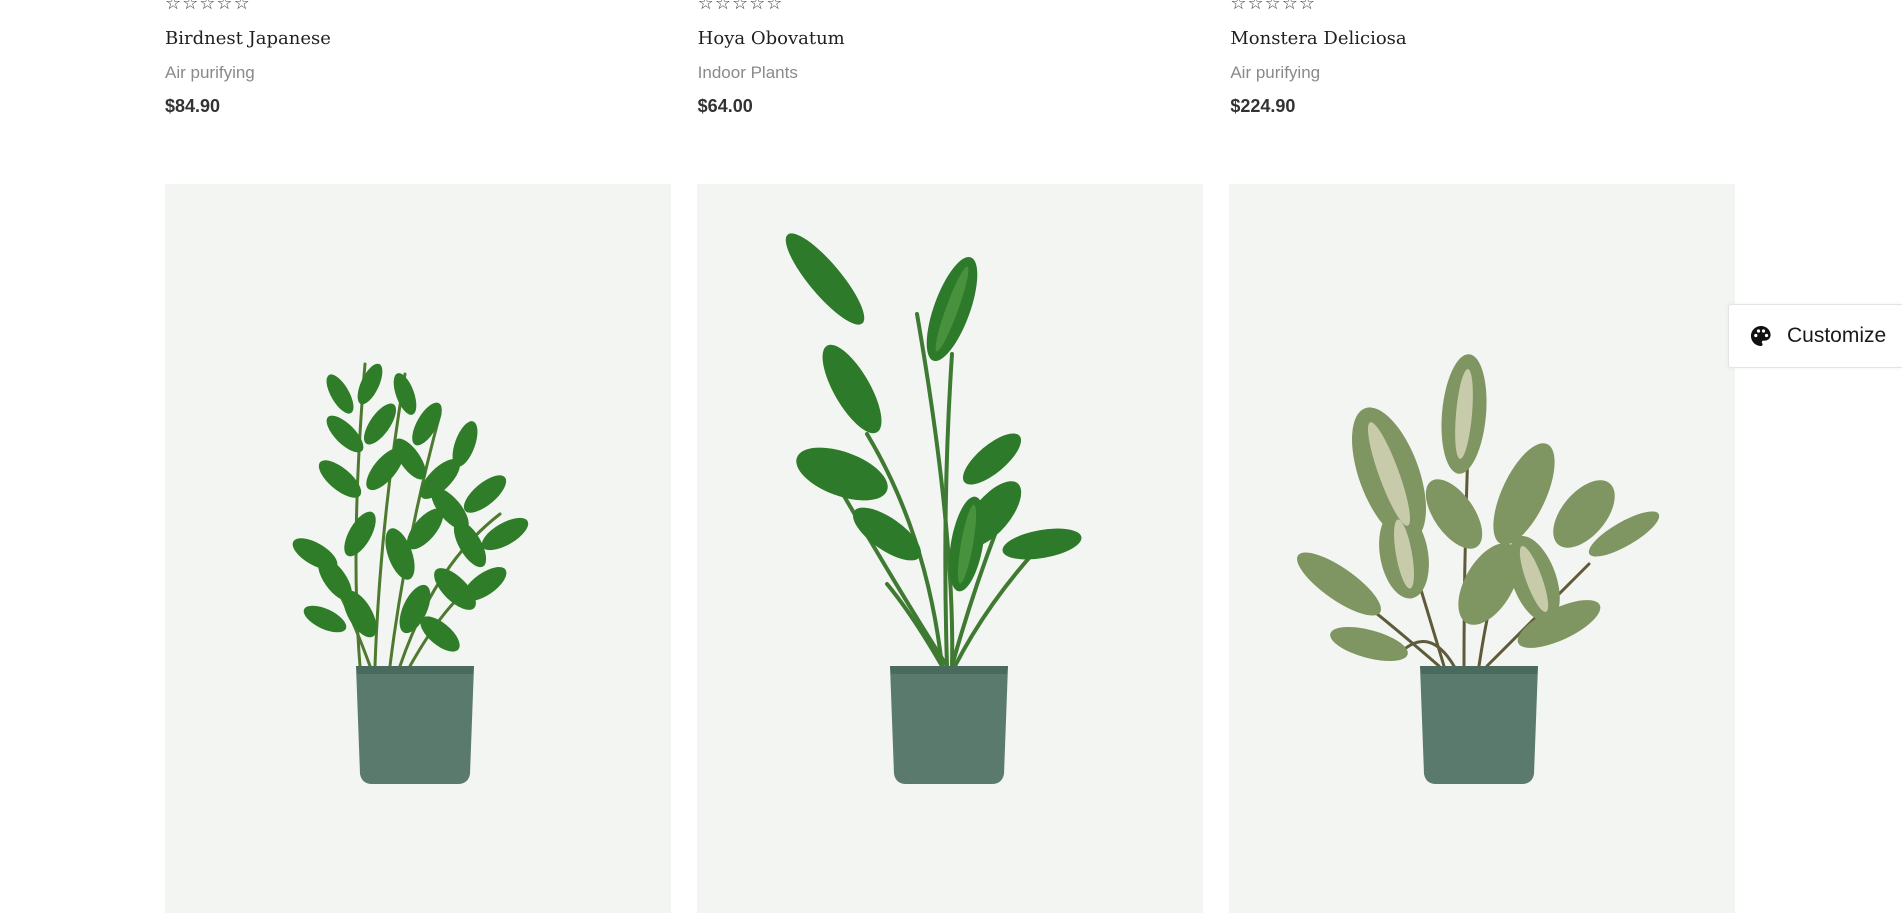 The height and width of the screenshot is (913, 1902). Describe the element at coordinates (747, 72) in the screenshot. I see `product-category: Indoor Plants` at that location.